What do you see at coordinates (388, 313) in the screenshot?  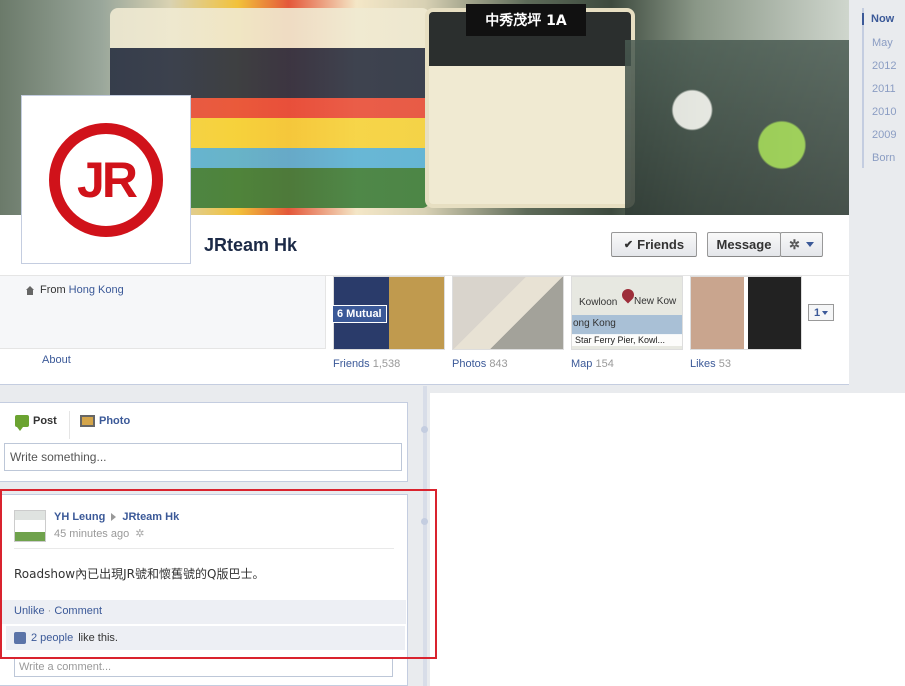 I see `friends-app-tile: 6 Mutual` at bounding box center [388, 313].